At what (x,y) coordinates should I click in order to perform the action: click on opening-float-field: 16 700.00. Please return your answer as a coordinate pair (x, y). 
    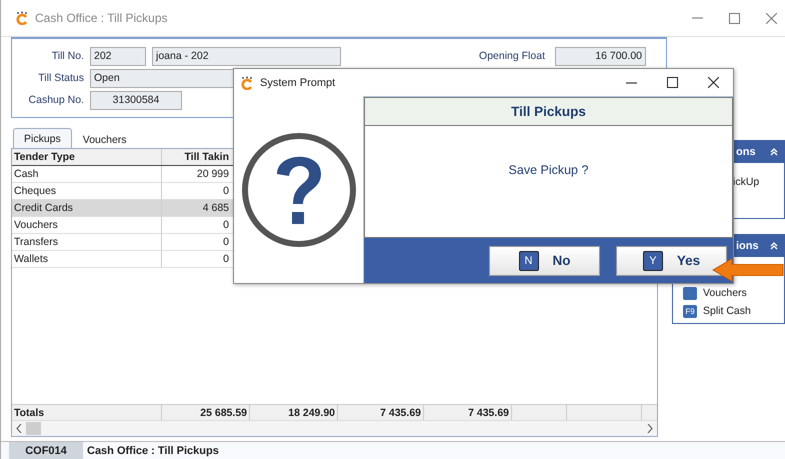
    Looking at the image, I should click on (600, 56).